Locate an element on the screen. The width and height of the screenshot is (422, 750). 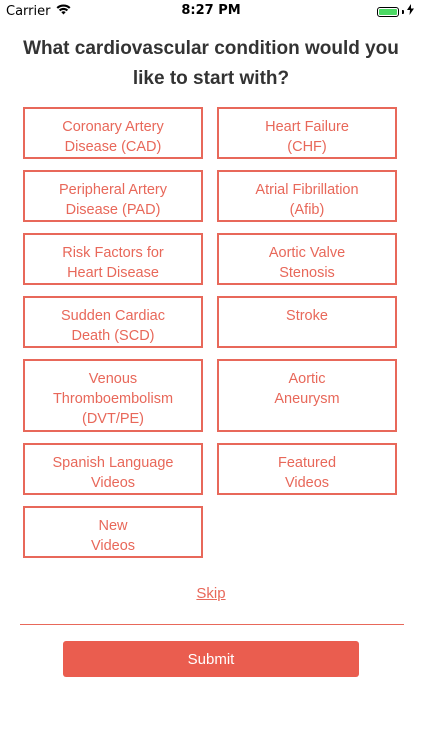
option-risk-factors: Risk Factors for Heart Disease is located at coordinates (113, 259).